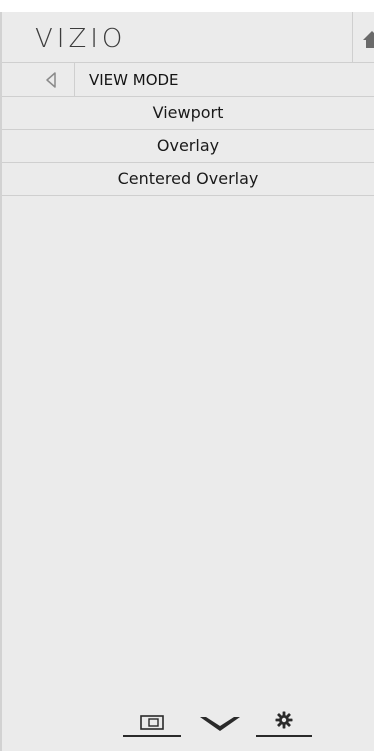  Describe the element at coordinates (368, 39) in the screenshot. I see `home-icon` at that location.